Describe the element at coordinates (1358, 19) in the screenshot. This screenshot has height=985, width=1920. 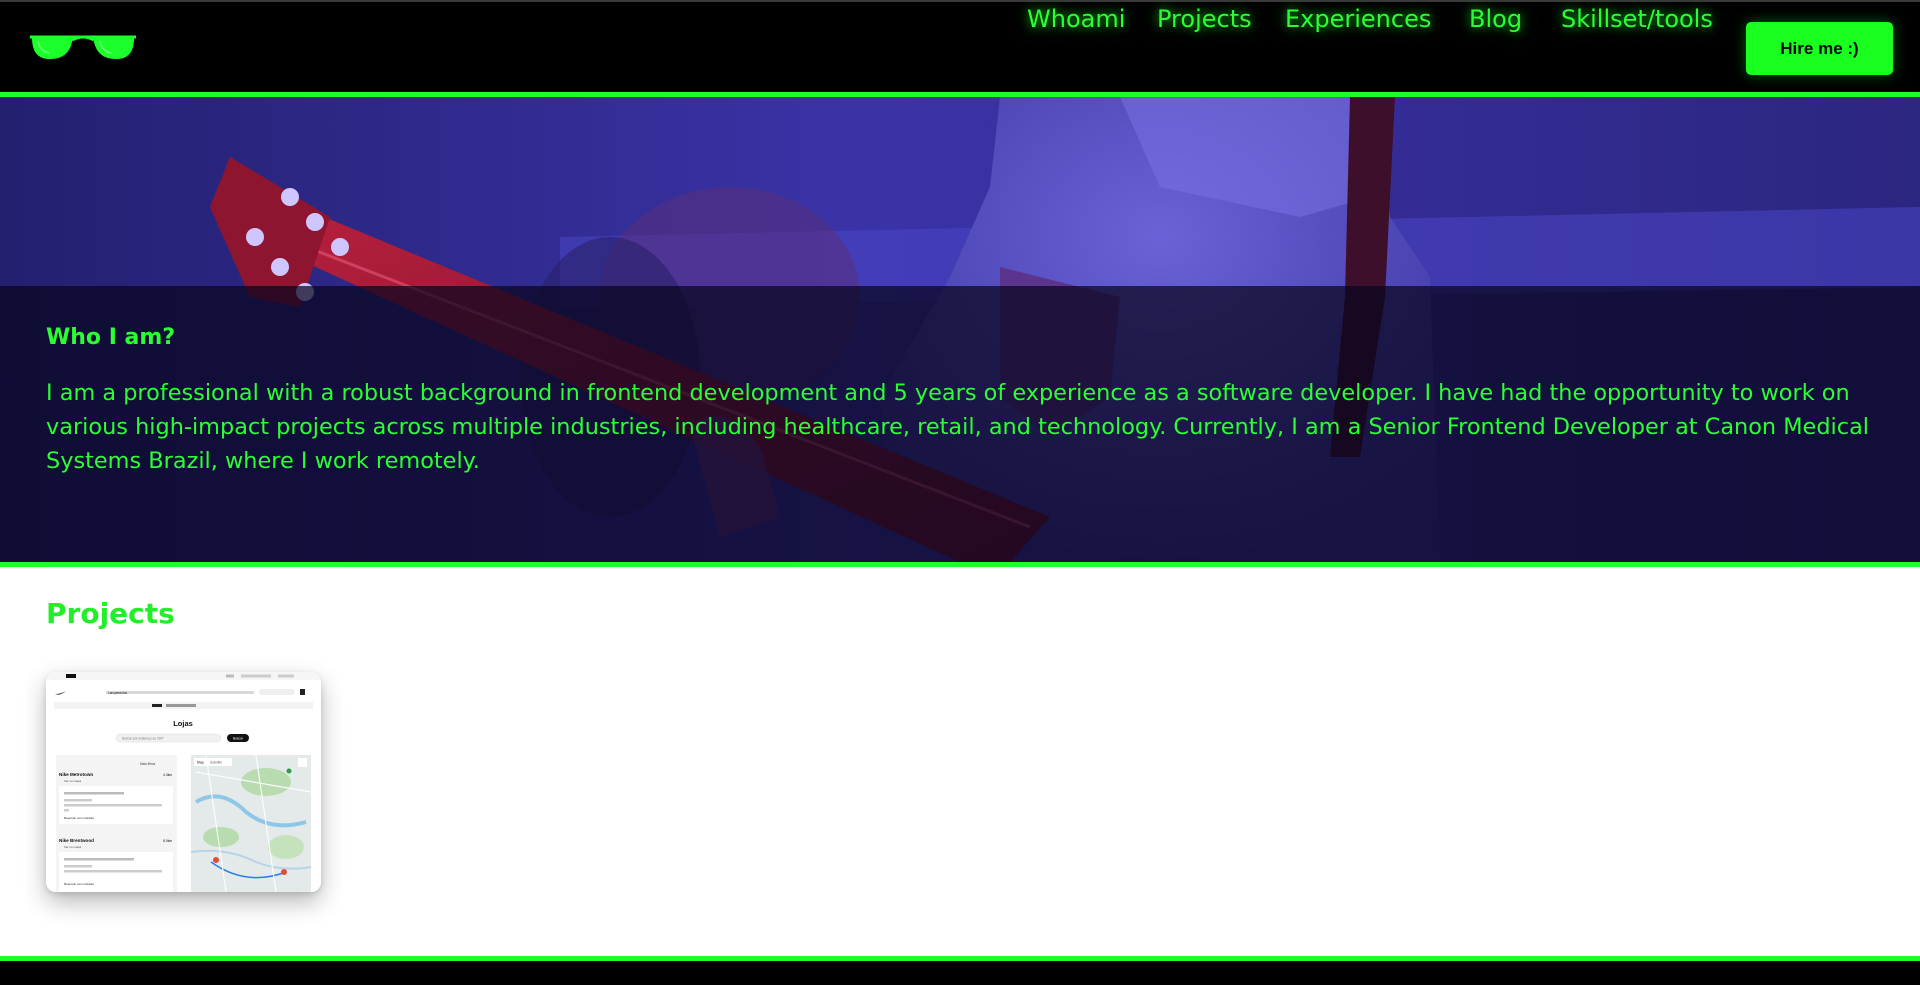
I see `nav-experiences: Experiences` at that location.